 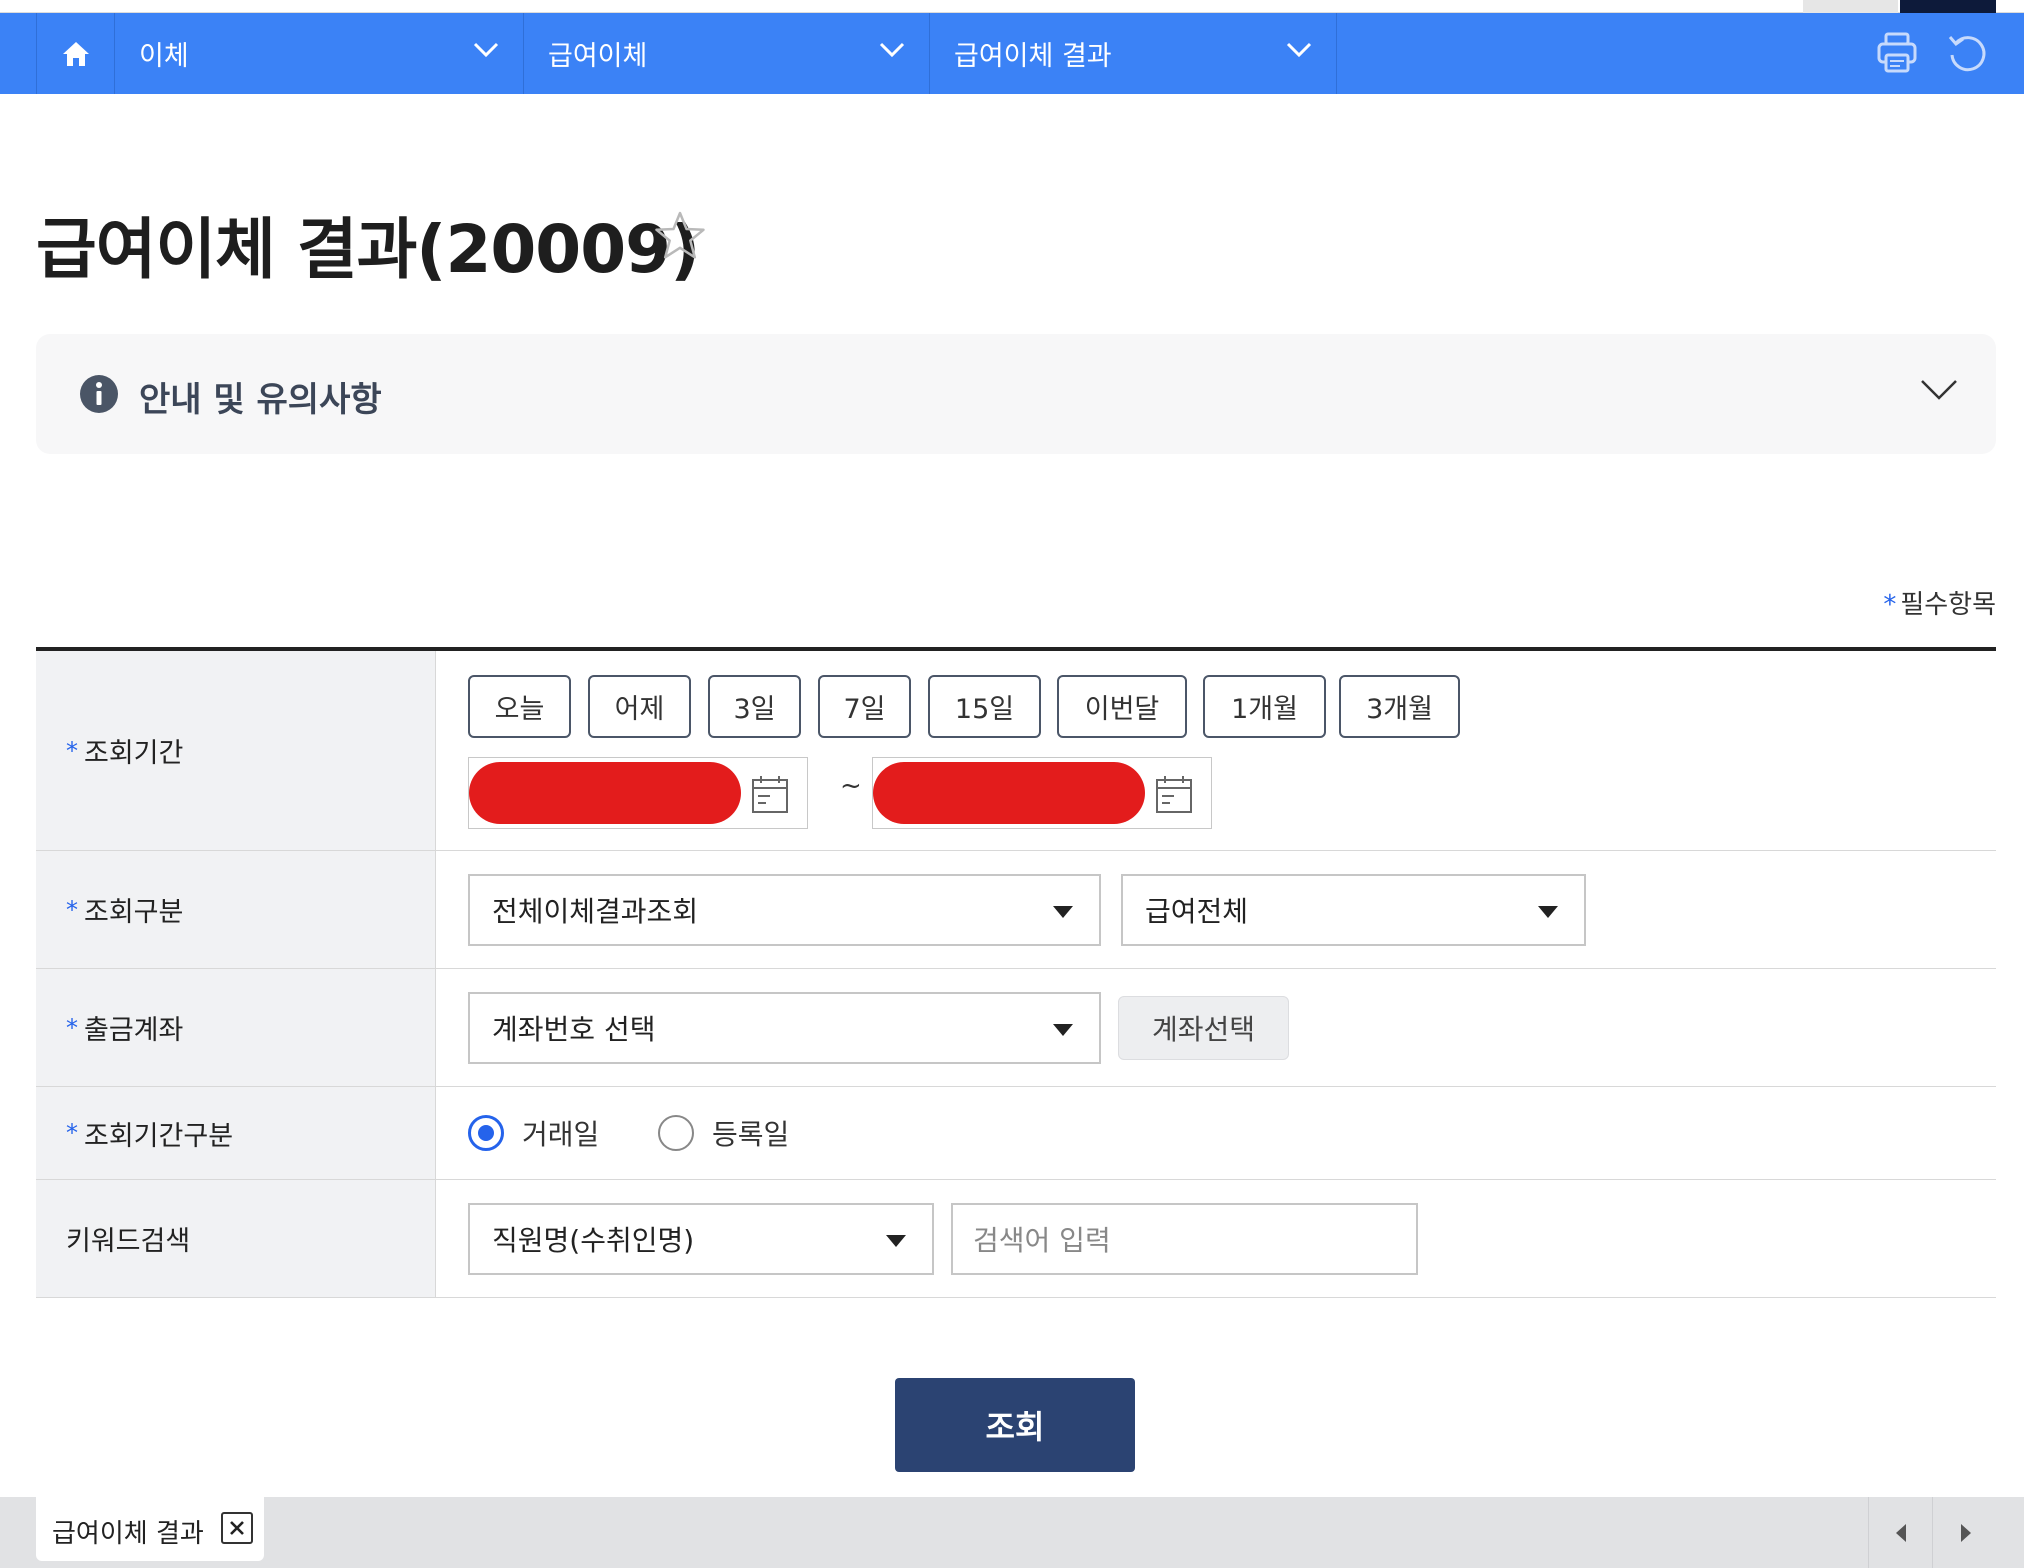 I want to click on start-date-value, so click(x=605, y=793).